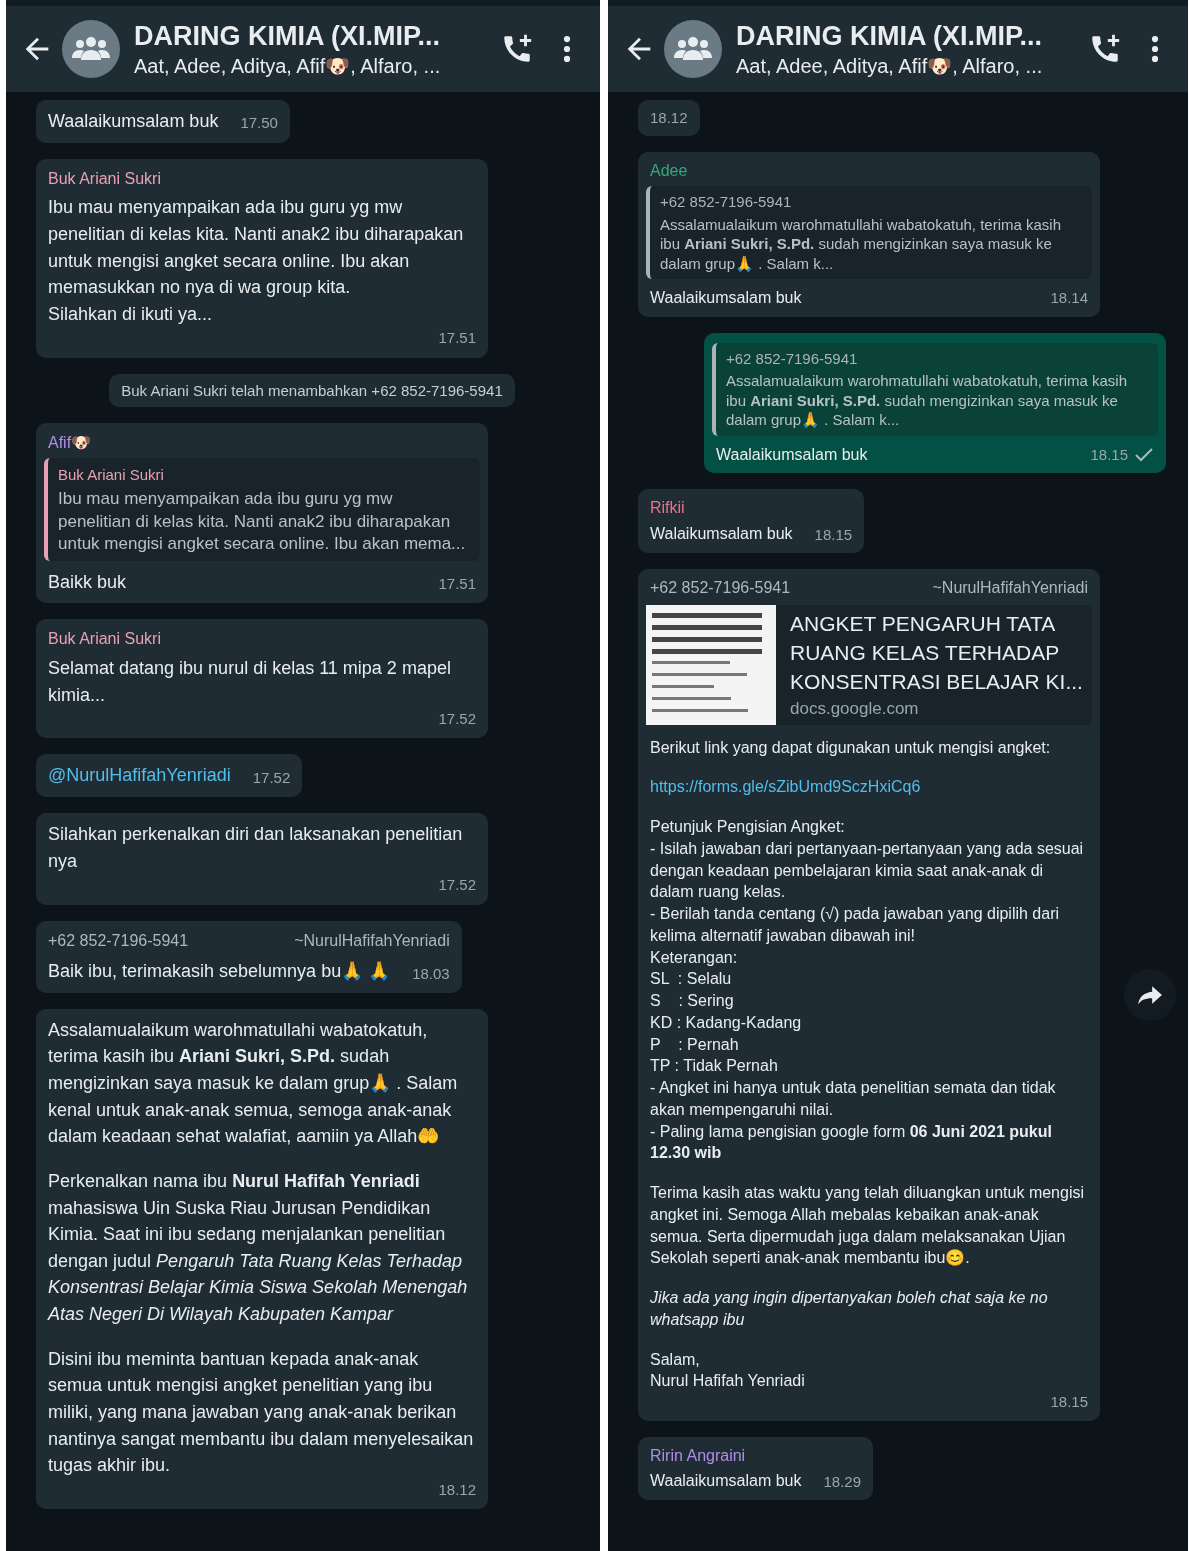 The width and height of the screenshot is (1189, 1551). What do you see at coordinates (728, 1370) in the screenshot?
I see `message-text: Salam, Nurul Hafifah Yenriadi` at bounding box center [728, 1370].